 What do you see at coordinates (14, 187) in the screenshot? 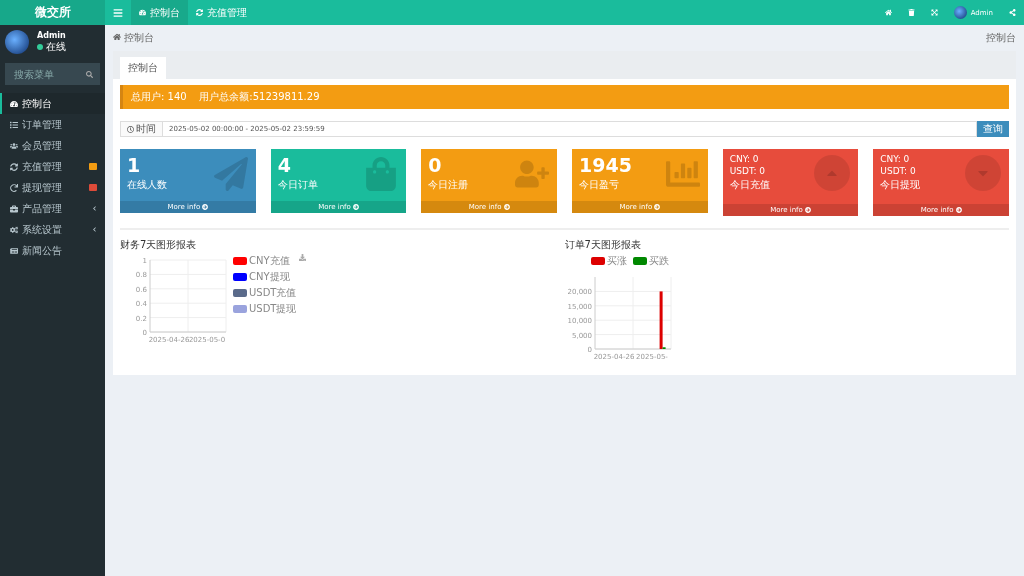
I see `redo-icon` at bounding box center [14, 187].